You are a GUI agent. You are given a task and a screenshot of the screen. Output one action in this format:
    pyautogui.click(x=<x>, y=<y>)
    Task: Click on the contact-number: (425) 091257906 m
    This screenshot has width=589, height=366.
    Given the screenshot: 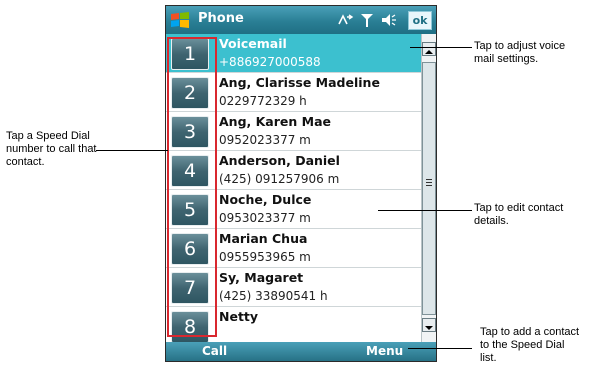 What is the action you would take?
    pyautogui.click(x=279, y=179)
    